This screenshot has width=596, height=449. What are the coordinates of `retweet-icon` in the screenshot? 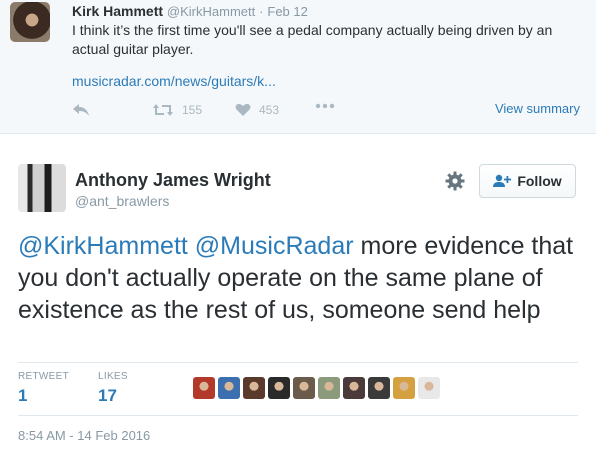 It's located at (163, 110).